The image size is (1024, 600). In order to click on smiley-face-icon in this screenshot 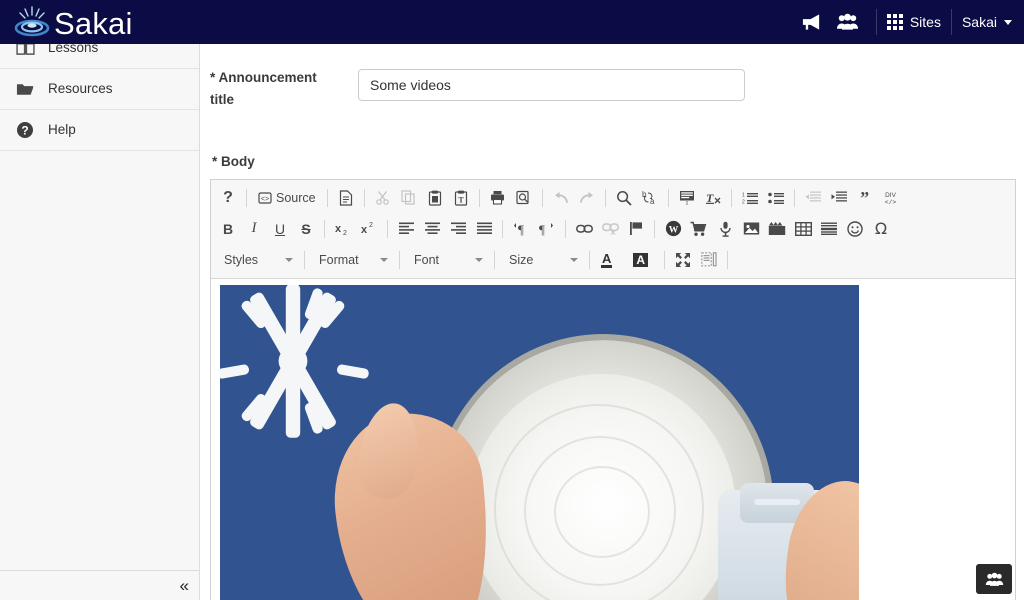, I will do `click(855, 228)`.